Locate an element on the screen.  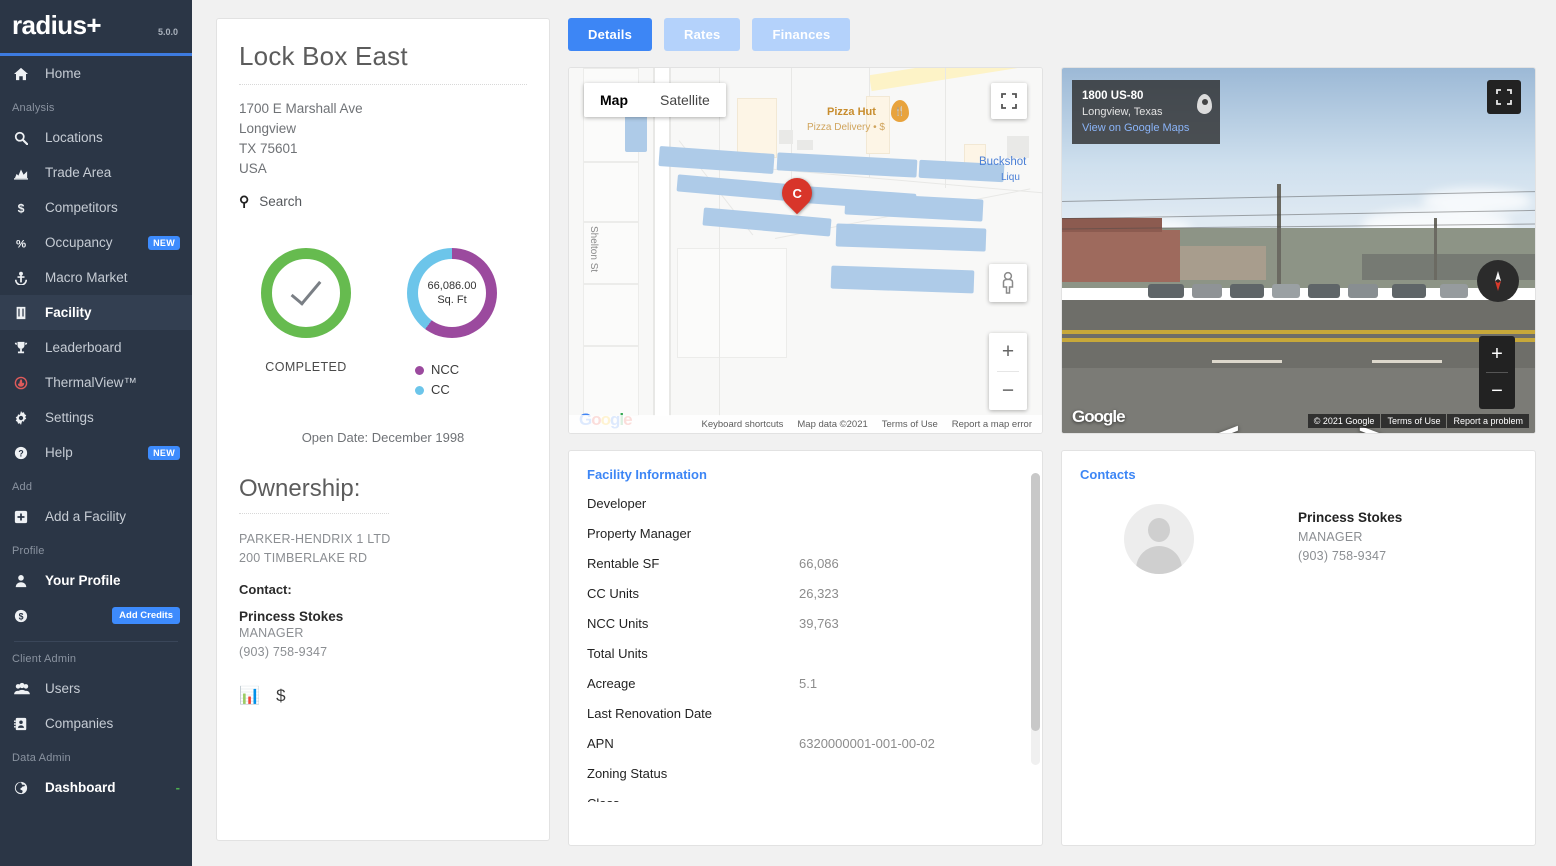
sidebar-item-add-credits: $ Add Credits is located at coordinates (96, 615).